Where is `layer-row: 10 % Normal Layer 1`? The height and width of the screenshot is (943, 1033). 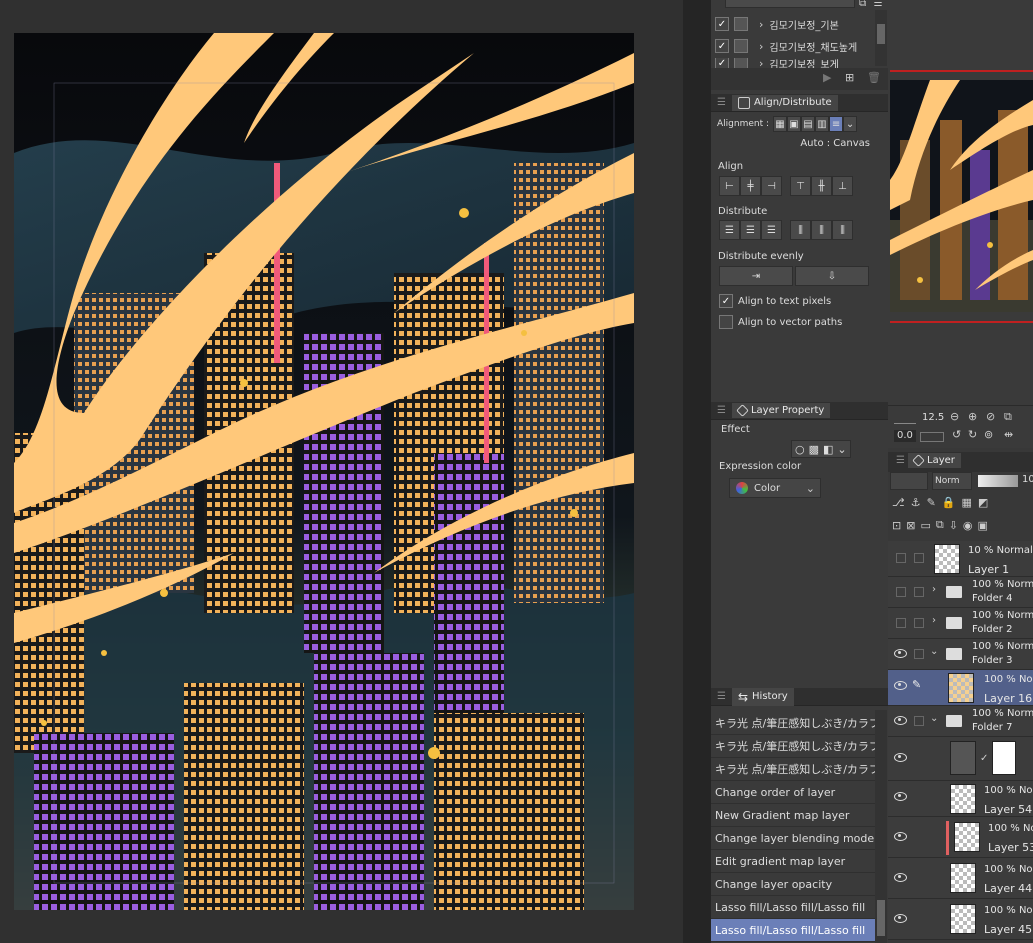
layer-row: 10 % Normal Layer 1 is located at coordinates (960, 559).